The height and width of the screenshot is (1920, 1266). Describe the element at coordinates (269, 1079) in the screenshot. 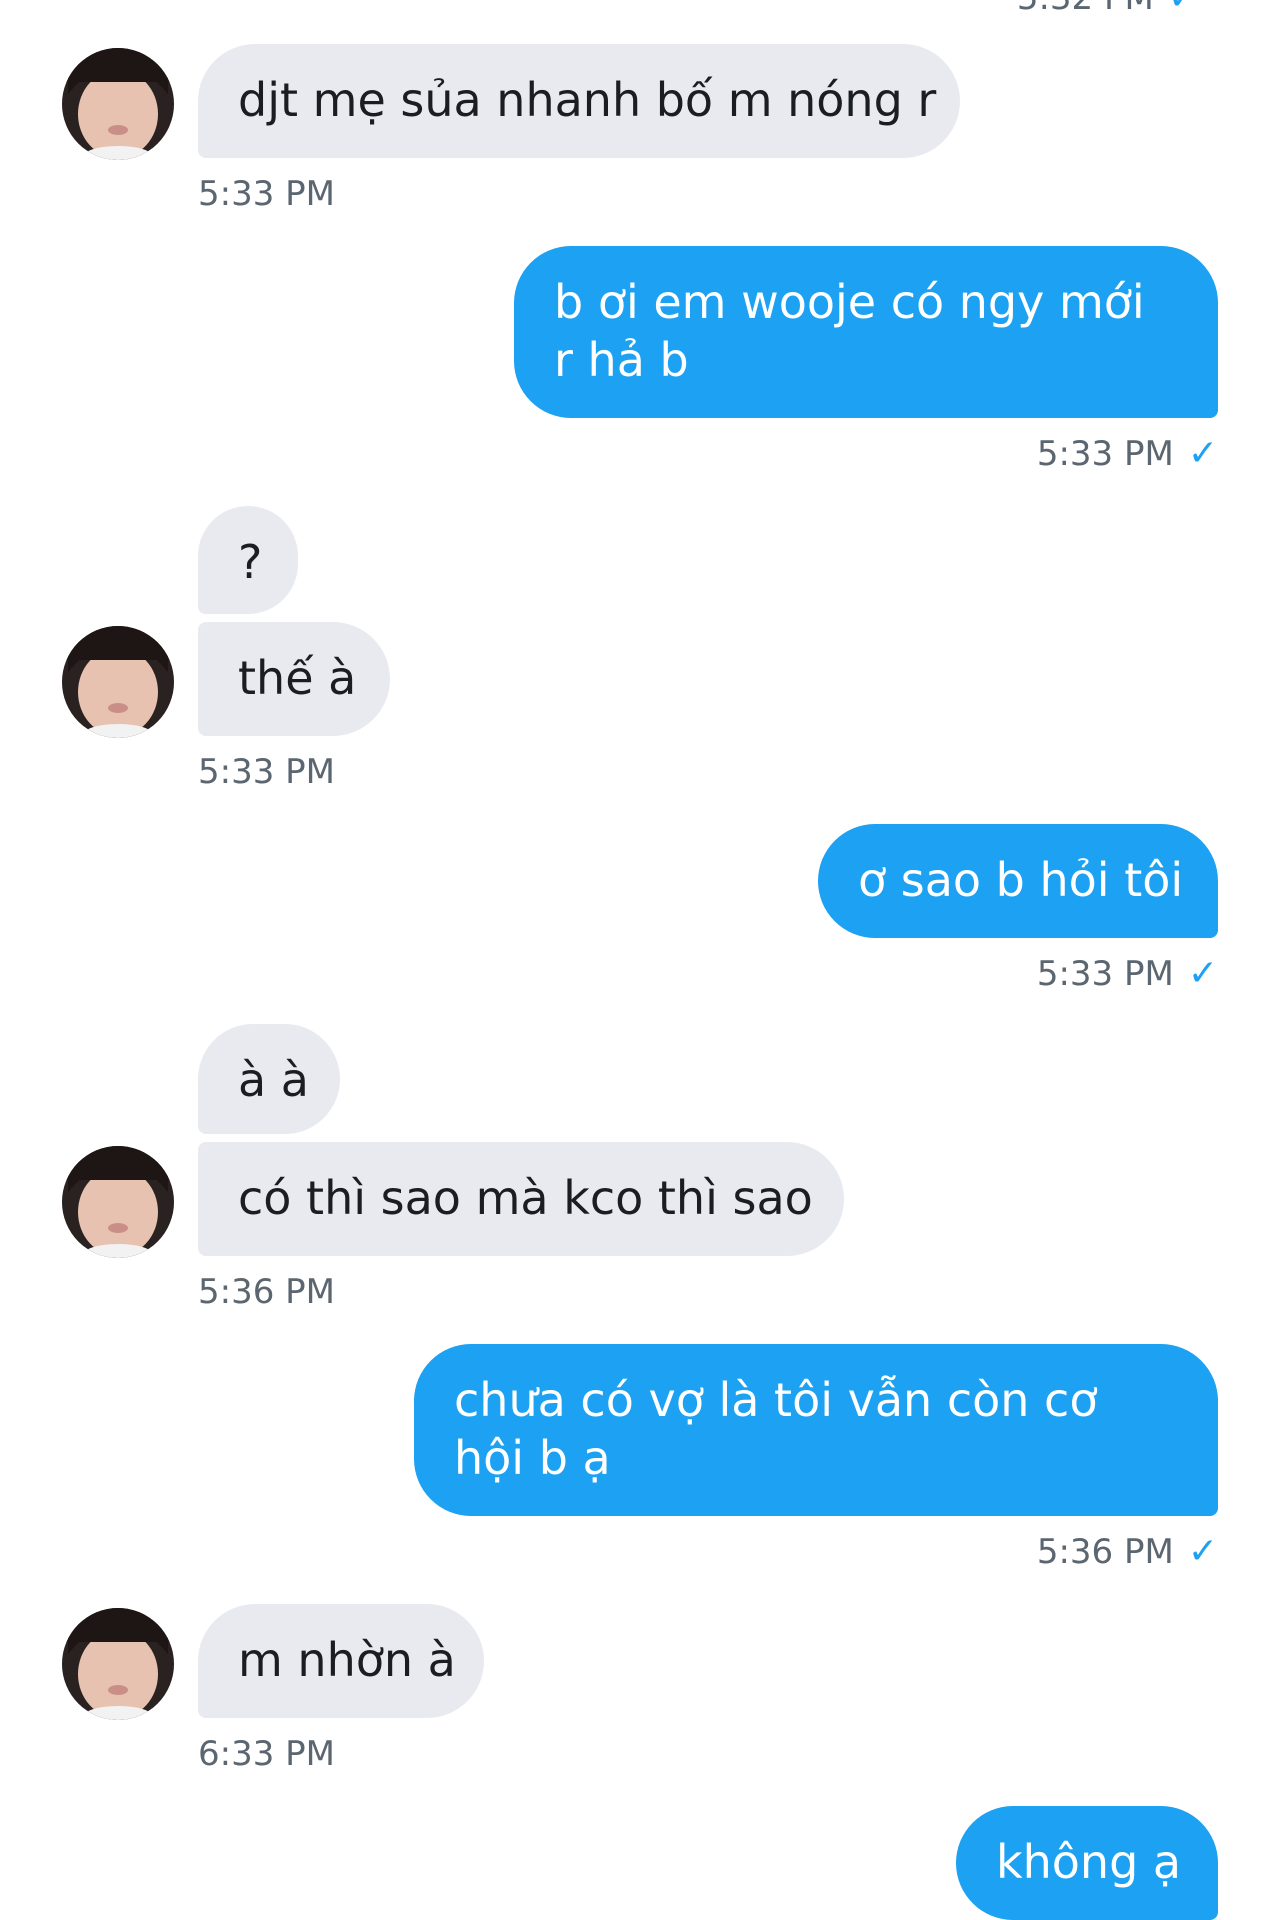

I see `incoming-message-bubble: à à` at that location.